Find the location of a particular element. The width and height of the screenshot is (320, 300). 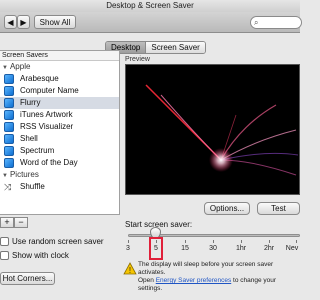

list-item: Shell is located at coordinates (59, 139).